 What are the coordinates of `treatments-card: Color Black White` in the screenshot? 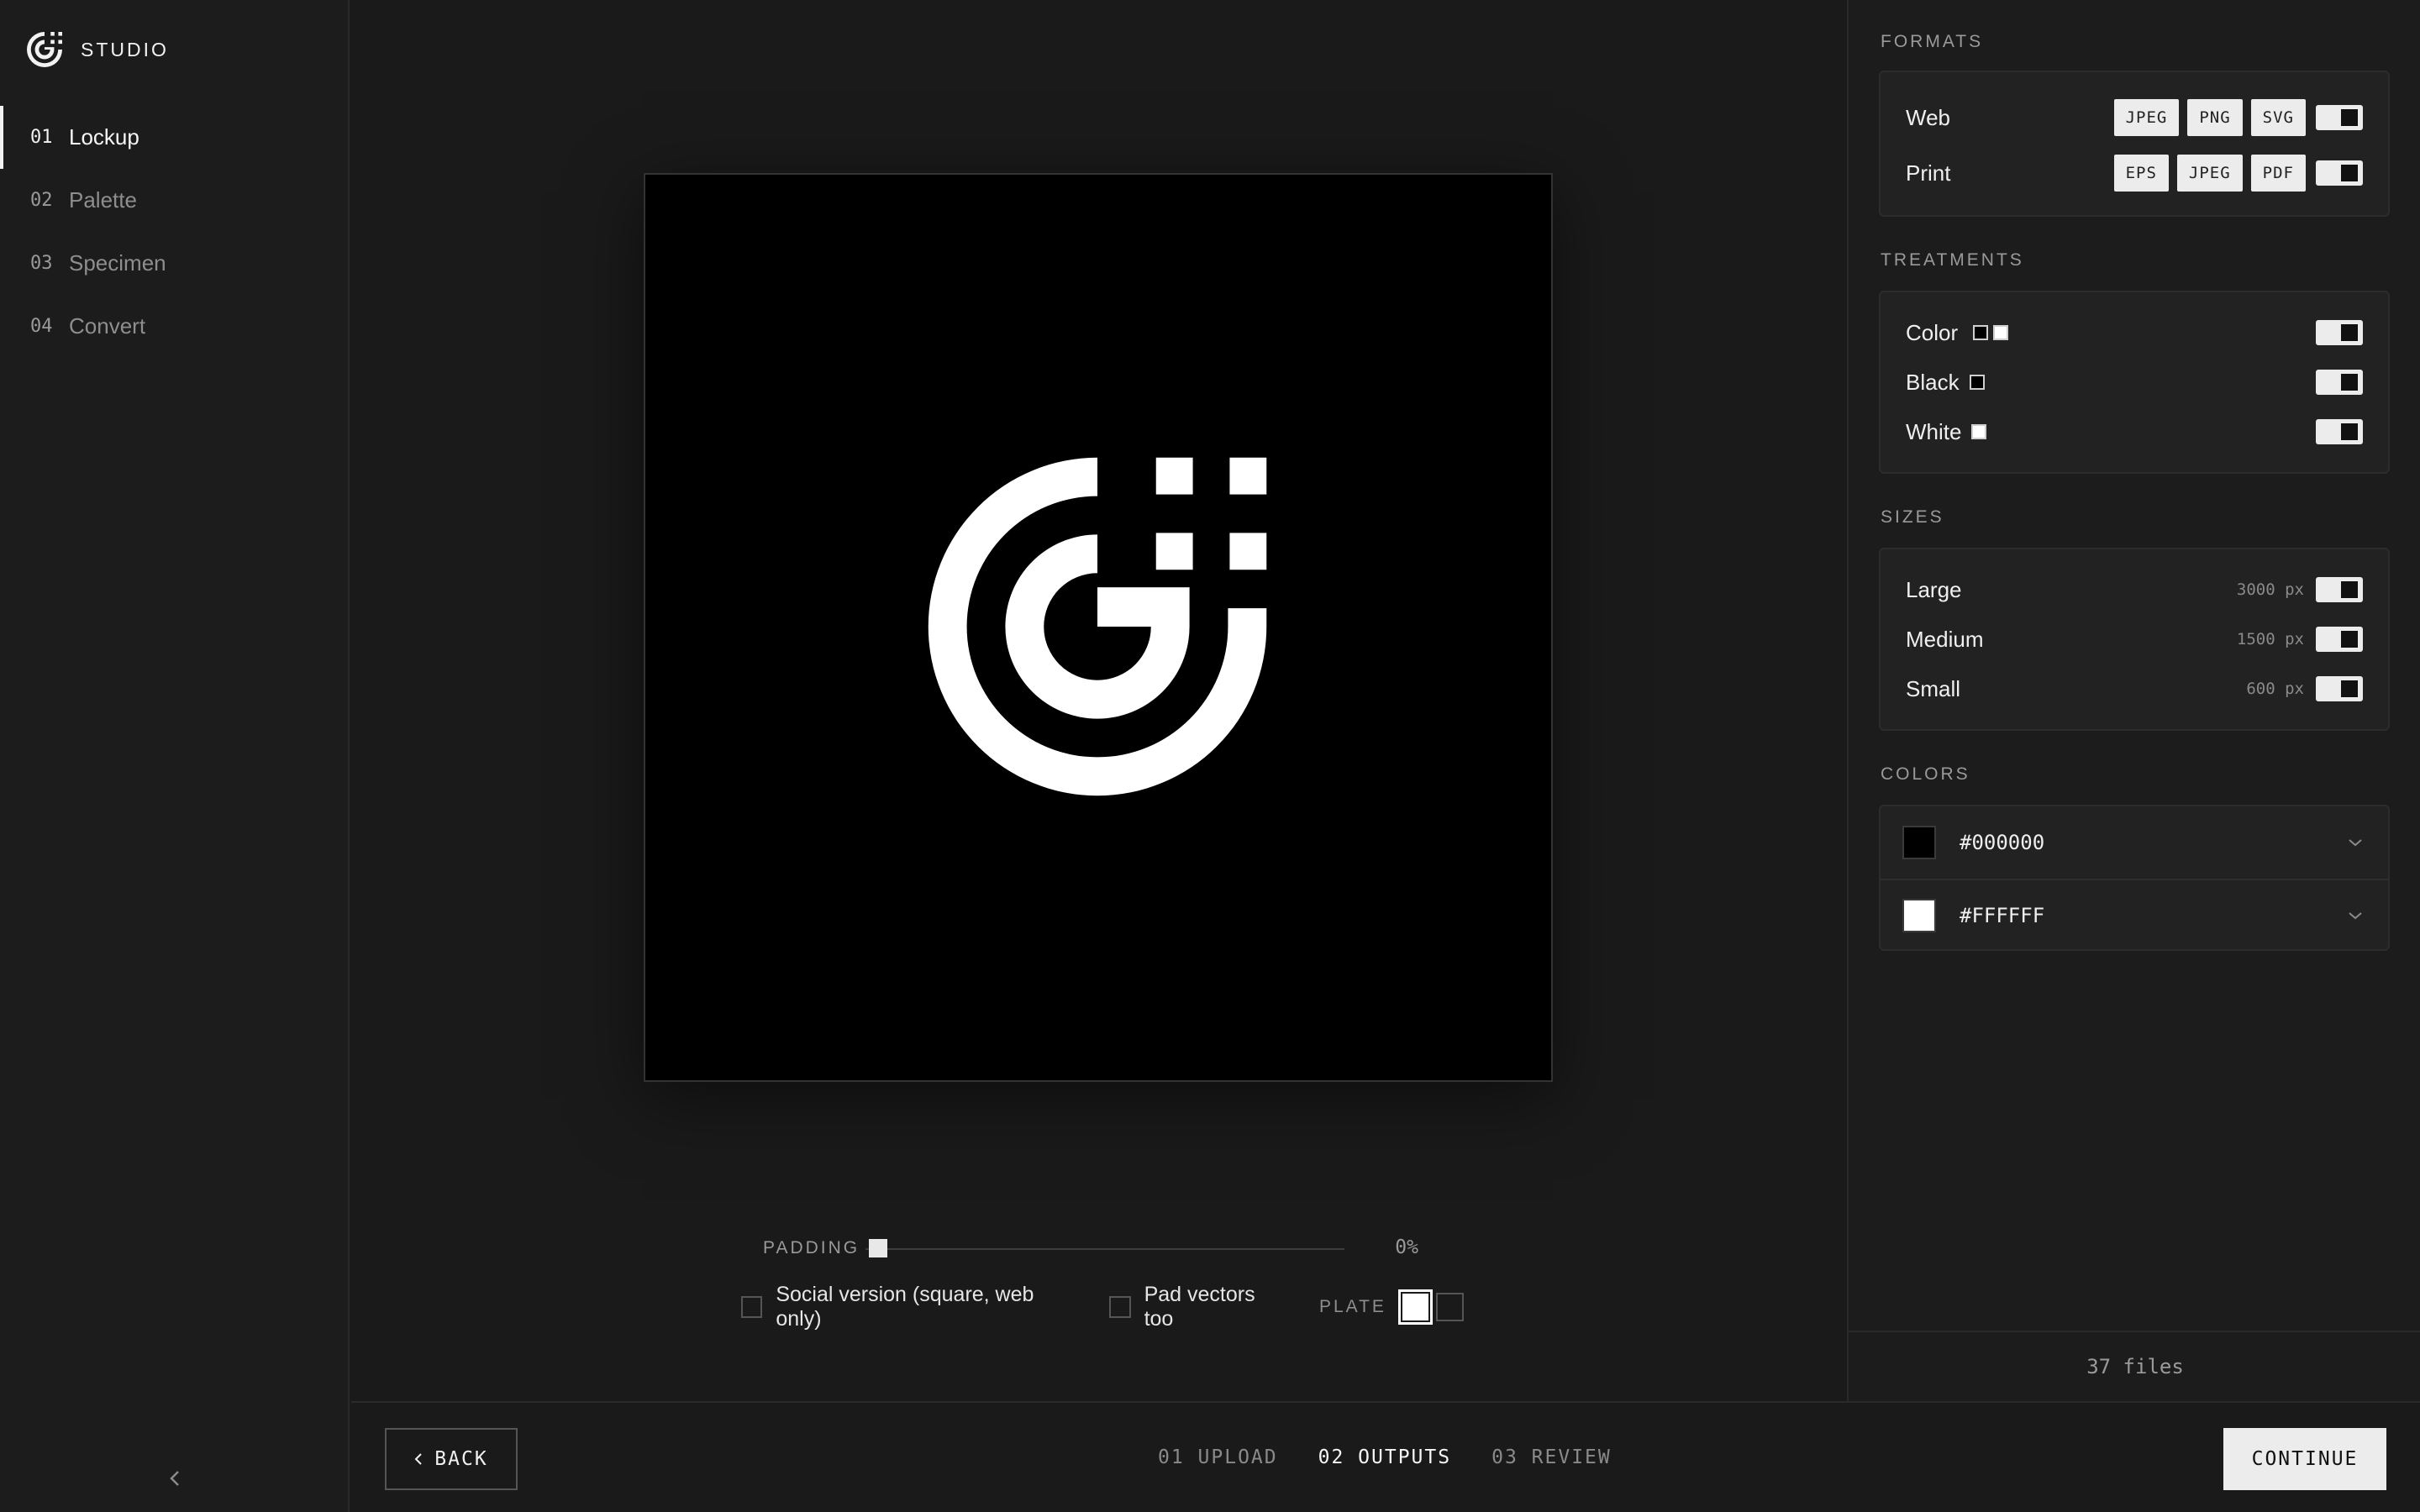 It's located at (2134, 382).